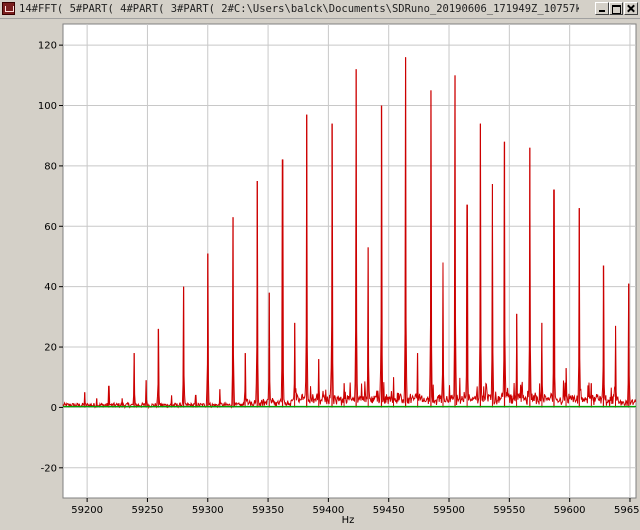  I want to click on y-tick-label: 80, so click(50, 166).